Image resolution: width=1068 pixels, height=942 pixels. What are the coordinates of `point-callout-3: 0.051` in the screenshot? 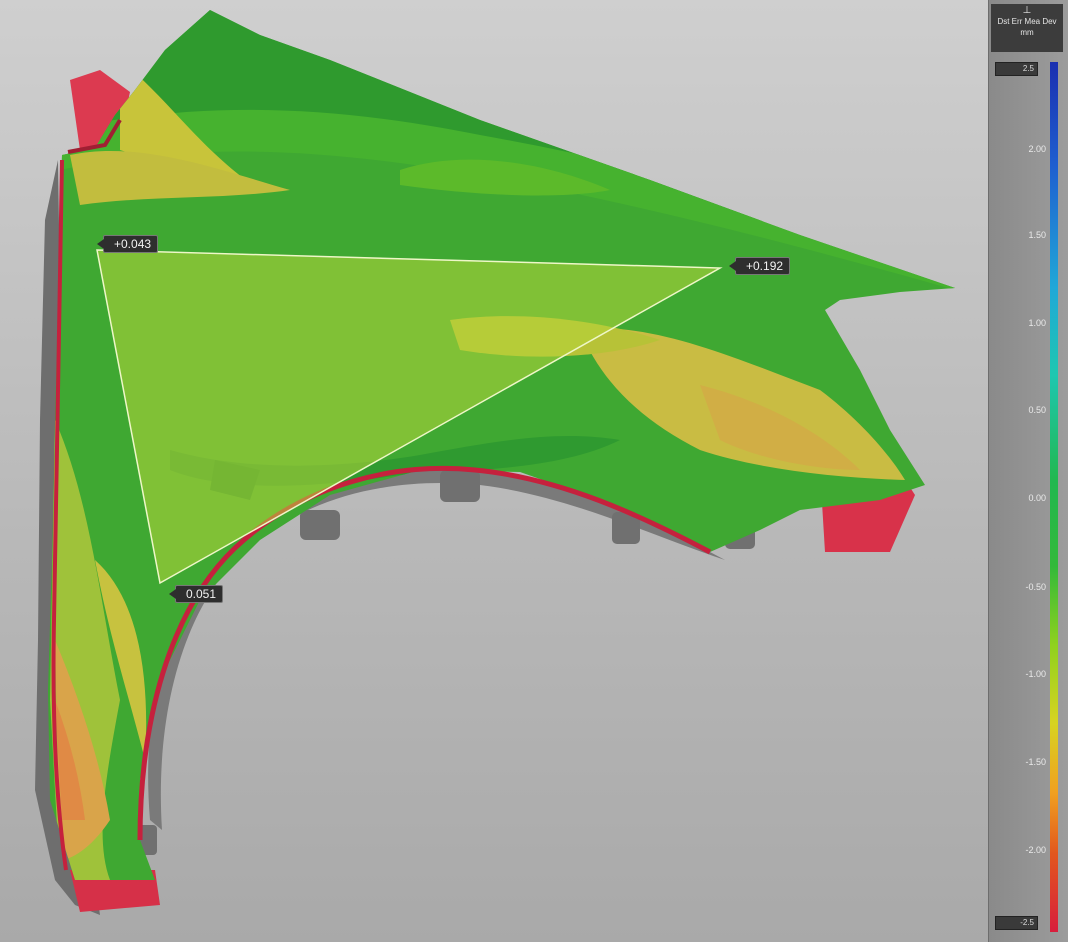 It's located at (196, 594).